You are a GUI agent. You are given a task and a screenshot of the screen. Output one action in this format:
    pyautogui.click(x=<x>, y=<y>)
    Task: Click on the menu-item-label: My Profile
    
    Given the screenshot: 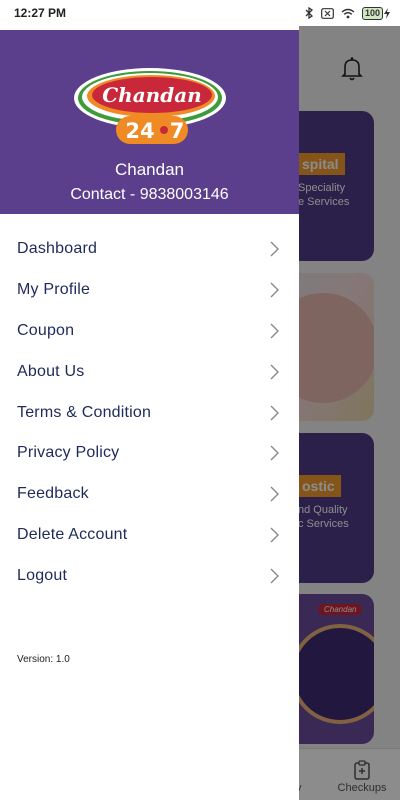 What is the action you would take?
    pyautogui.click(x=54, y=290)
    